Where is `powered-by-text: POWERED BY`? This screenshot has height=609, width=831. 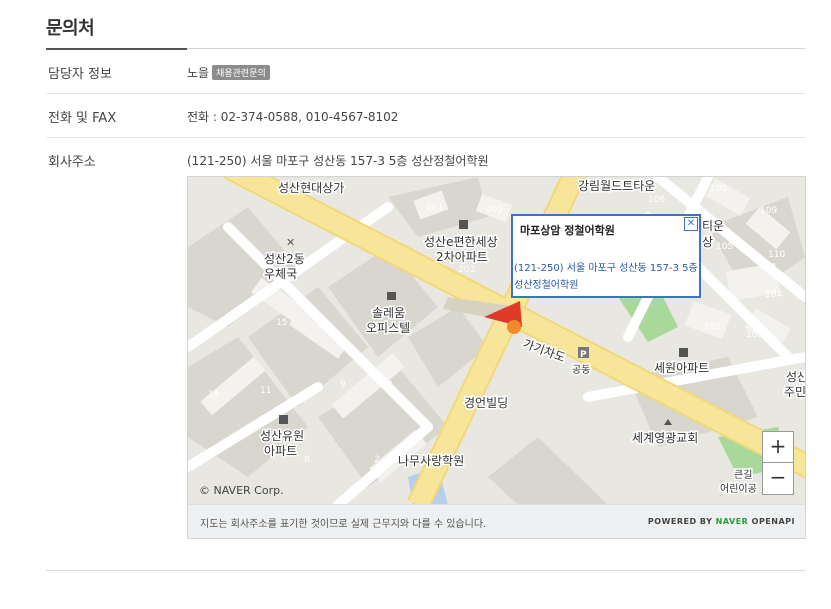 powered-by-text: POWERED BY is located at coordinates (680, 521).